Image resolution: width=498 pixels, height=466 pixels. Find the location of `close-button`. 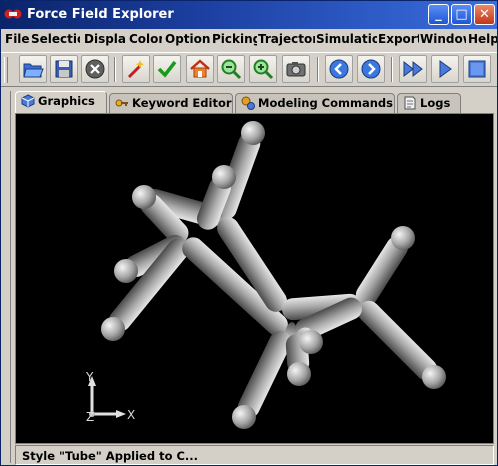

close-button is located at coordinates (95, 69).